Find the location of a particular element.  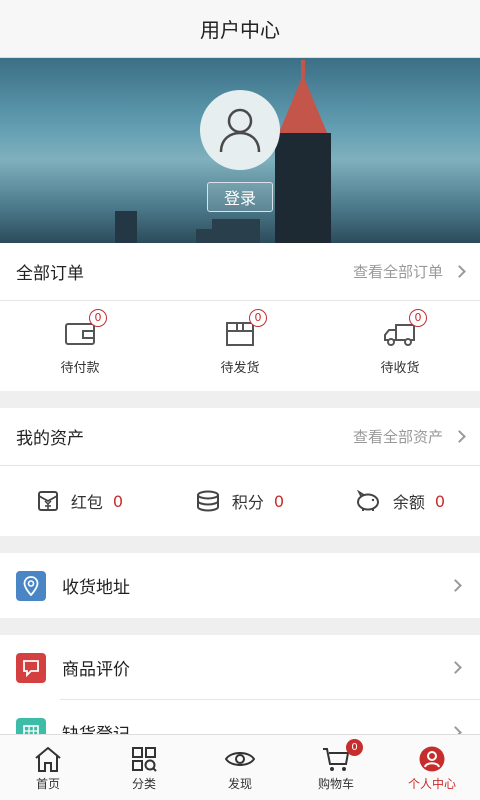

asset-label: 红包 is located at coordinates (86, 502).